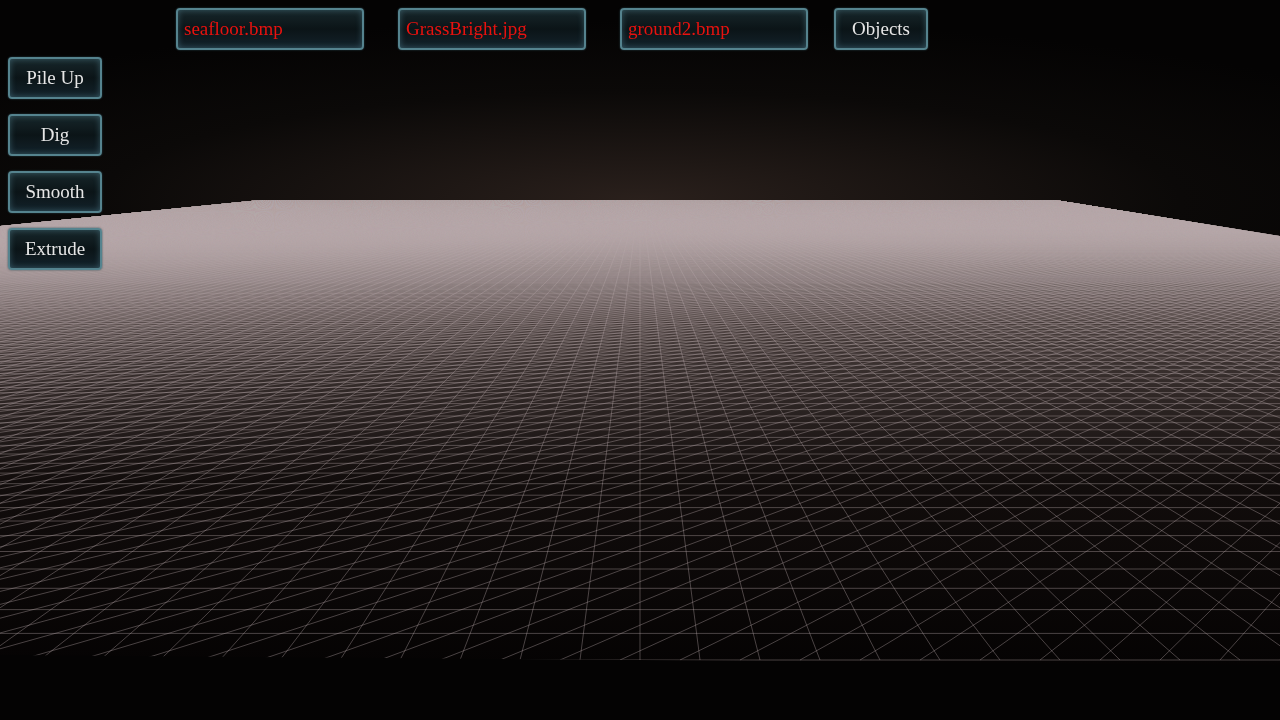  Describe the element at coordinates (55, 135) in the screenshot. I see `tool-button: Dig` at that location.